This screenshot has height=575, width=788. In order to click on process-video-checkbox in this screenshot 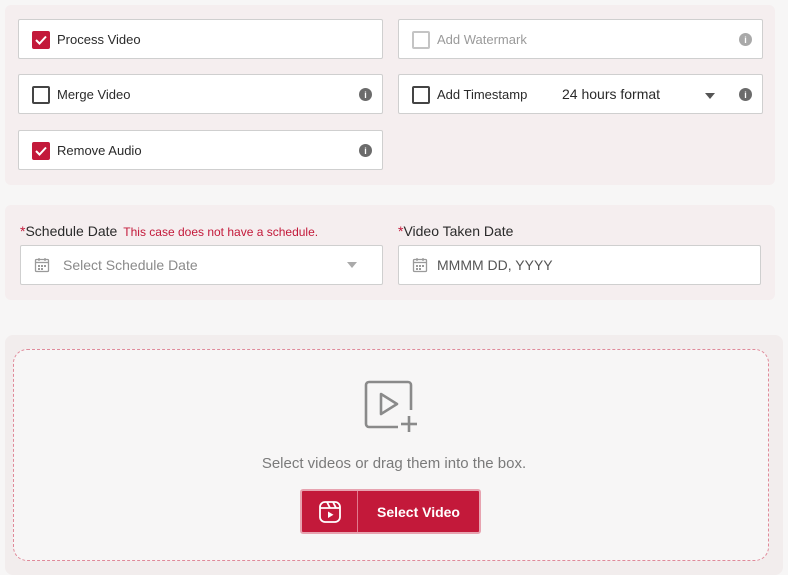, I will do `click(41, 40)`.